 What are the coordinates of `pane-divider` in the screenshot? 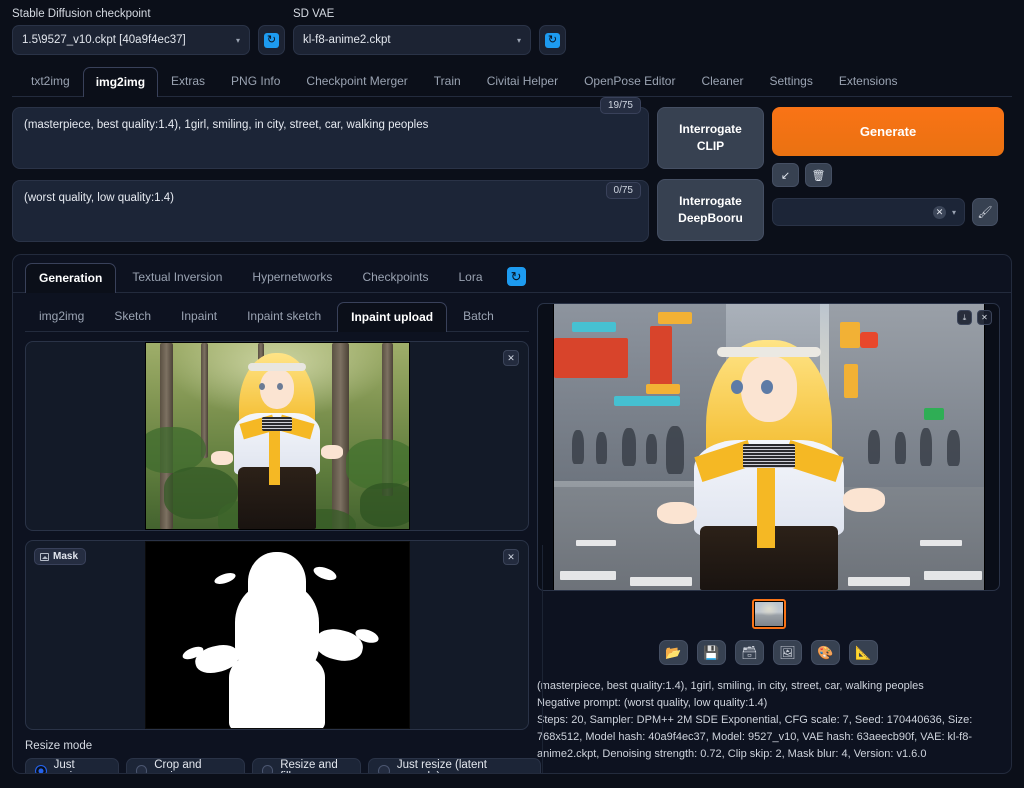 It's located at (542, 659).